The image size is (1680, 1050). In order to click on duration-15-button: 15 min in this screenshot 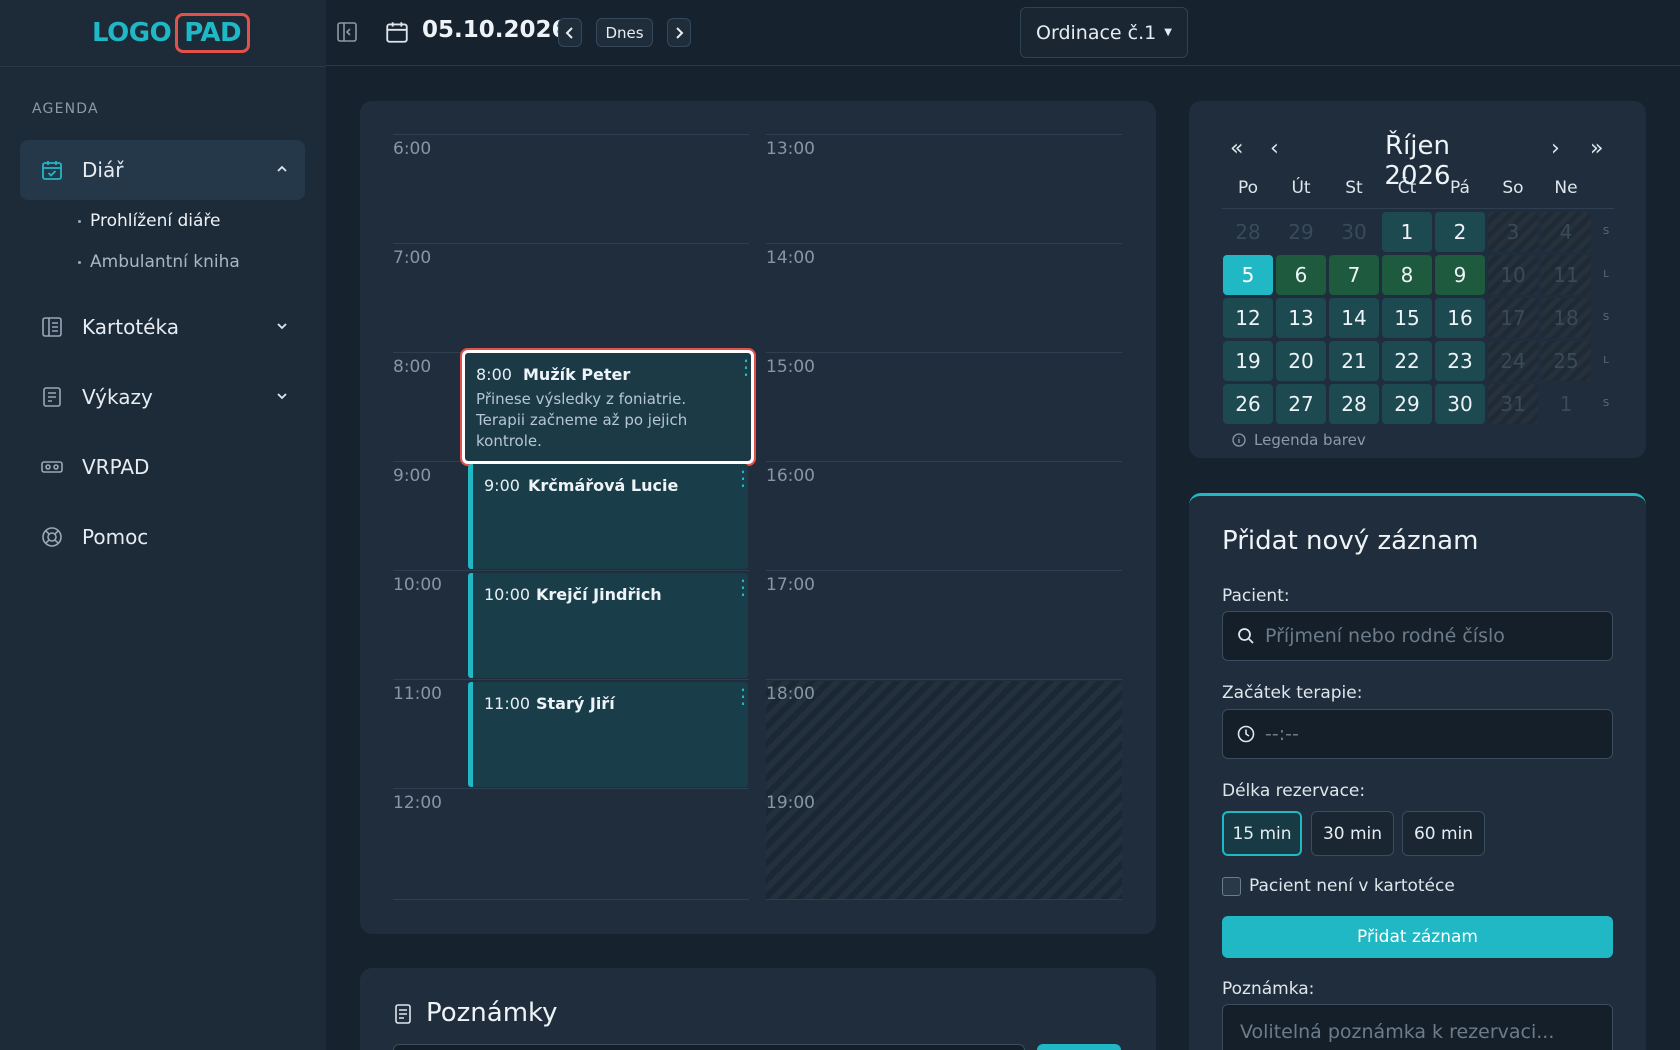, I will do `click(1262, 833)`.